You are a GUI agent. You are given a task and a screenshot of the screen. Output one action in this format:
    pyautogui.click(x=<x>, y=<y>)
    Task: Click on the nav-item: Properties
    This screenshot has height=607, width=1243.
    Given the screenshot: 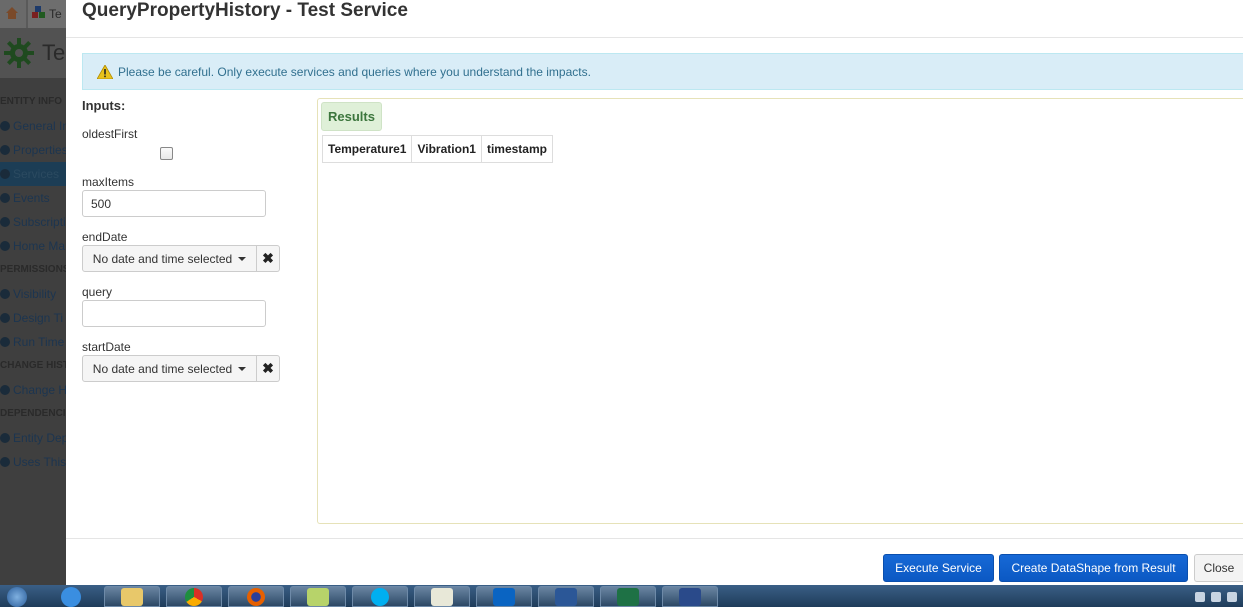 What is the action you would take?
    pyautogui.click(x=33, y=150)
    